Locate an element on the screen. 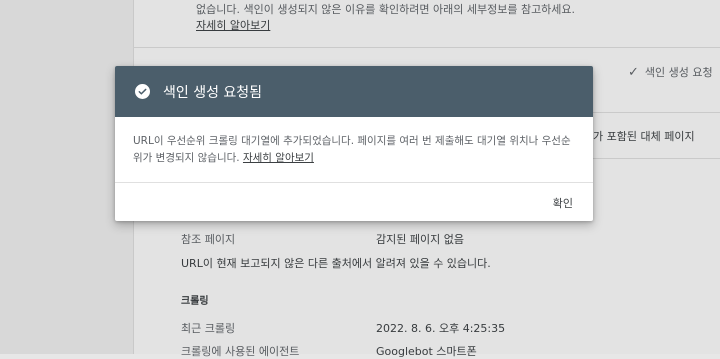  ok-button: 확인 is located at coordinates (563, 203).